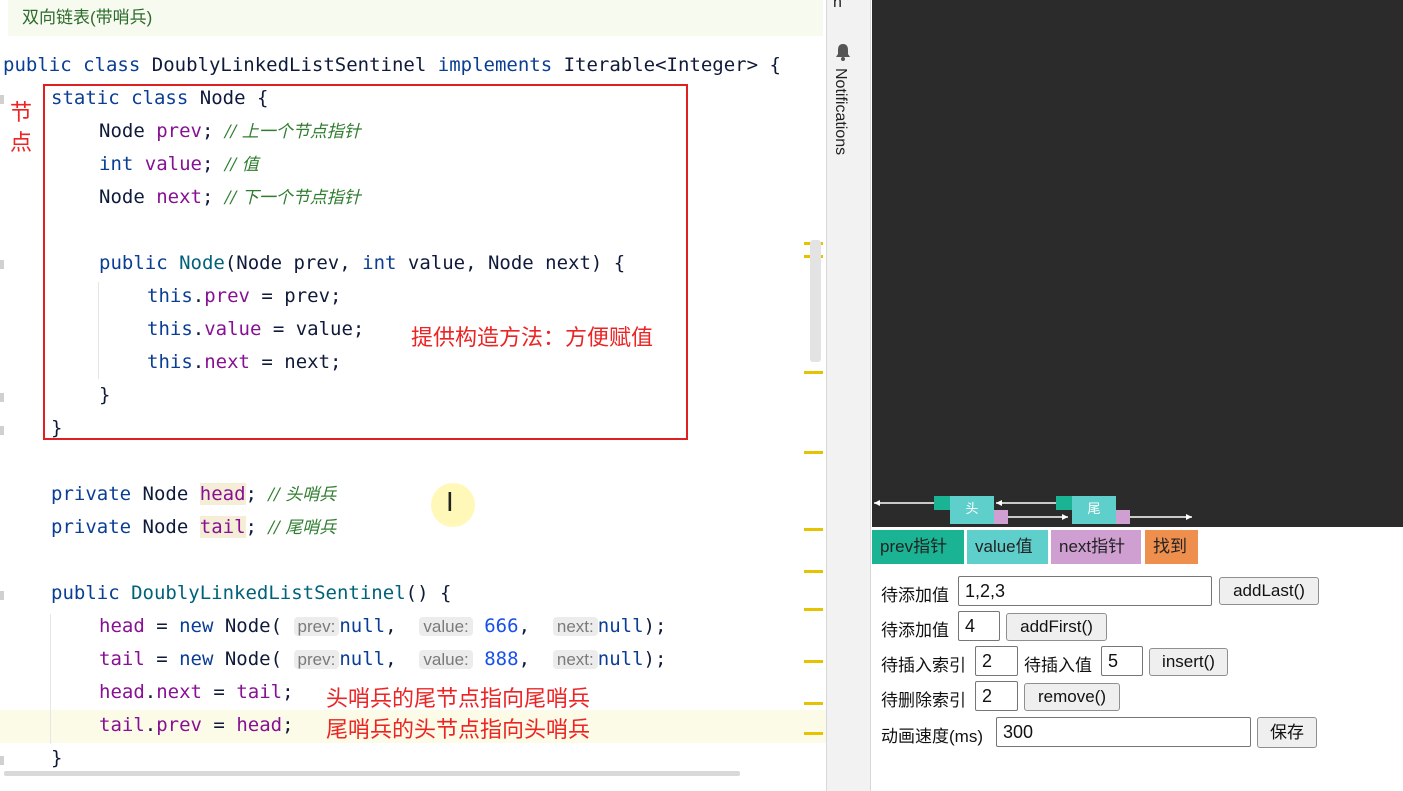 The width and height of the screenshot is (1403, 791). Describe the element at coordinates (1058, 665) in the screenshot. I see `insert-value-label: 待插入值` at that location.